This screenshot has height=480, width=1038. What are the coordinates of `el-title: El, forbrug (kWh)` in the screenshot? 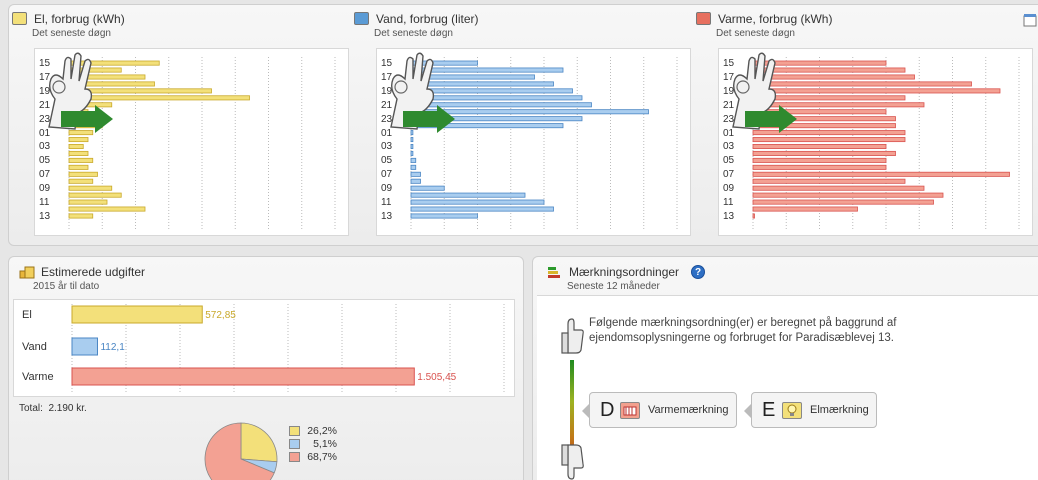 It's located at (79, 19).